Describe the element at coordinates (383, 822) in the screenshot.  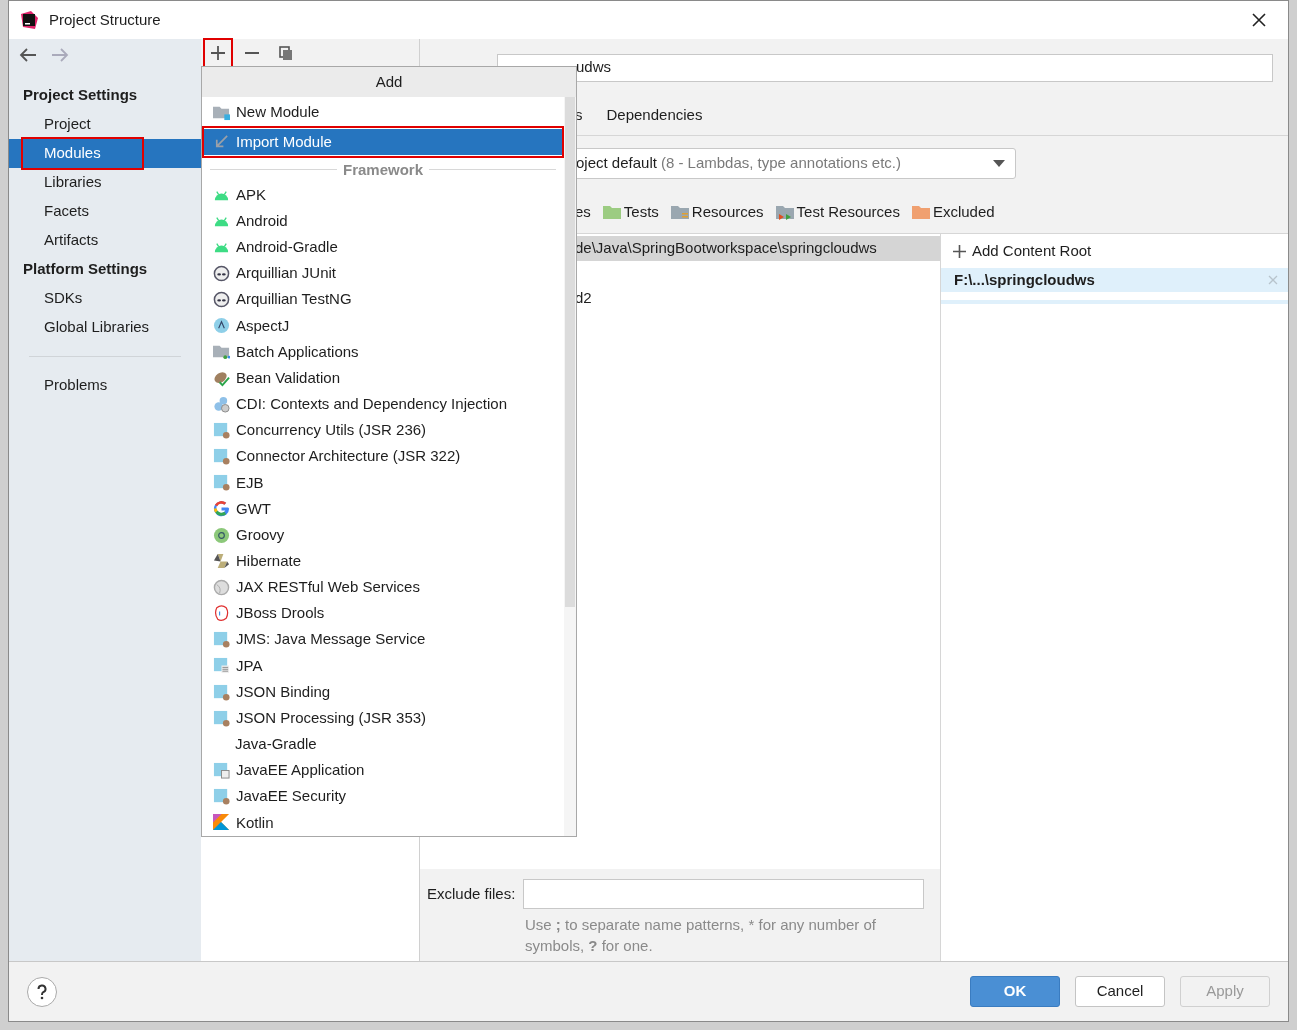
I see `menu-item: Kotlin` at that location.